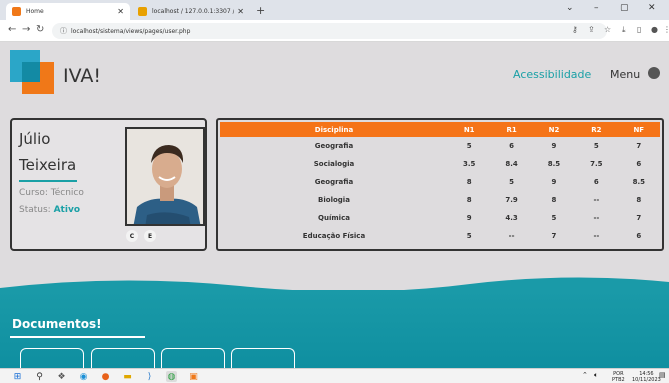 The image size is (669, 383). I want to click on home-favicon-icon, so click(16, 11).